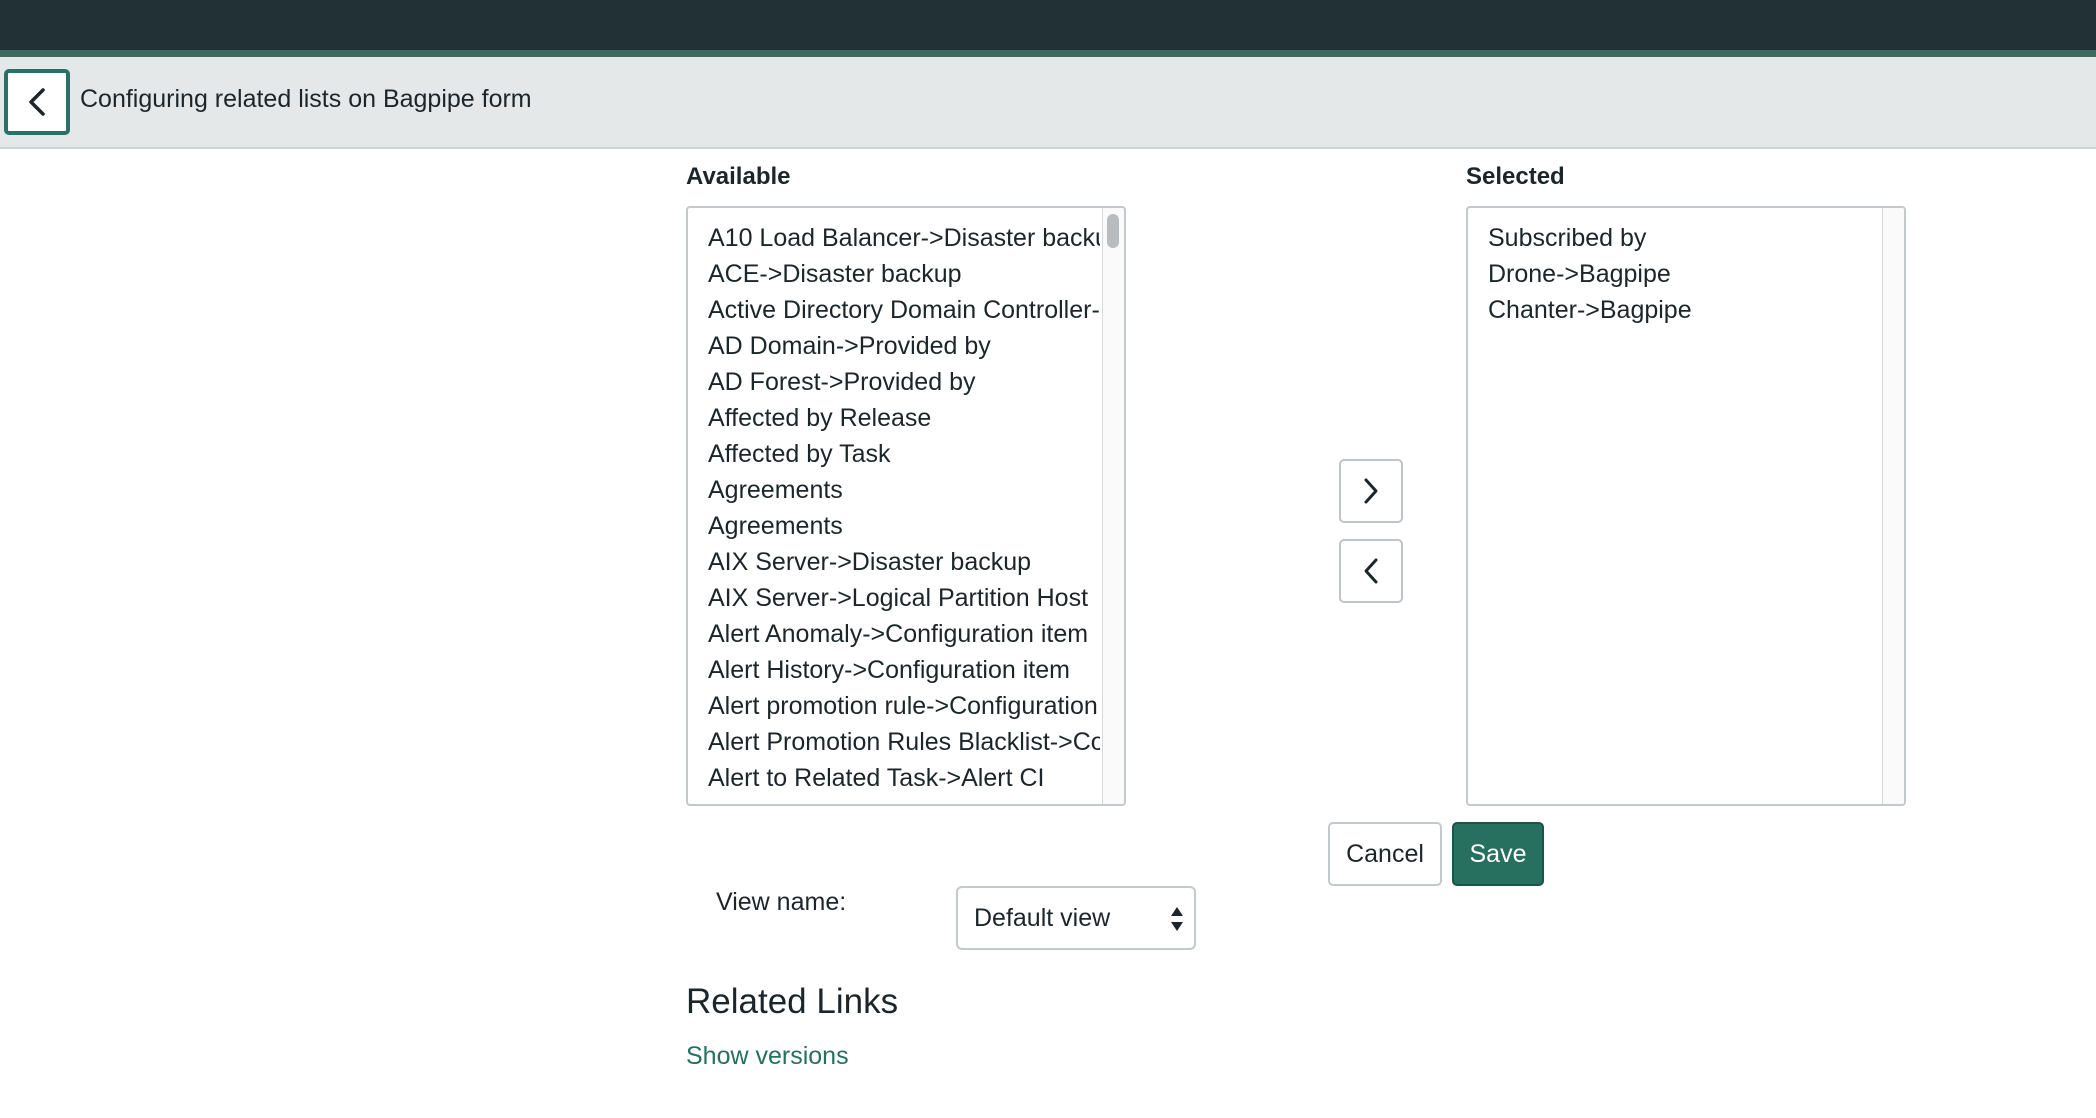 Image resolution: width=2096 pixels, height=1118 pixels. What do you see at coordinates (904, 634) in the screenshot?
I see `available-list-item: Alert Anomaly->Configuration item` at bounding box center [904, 634].